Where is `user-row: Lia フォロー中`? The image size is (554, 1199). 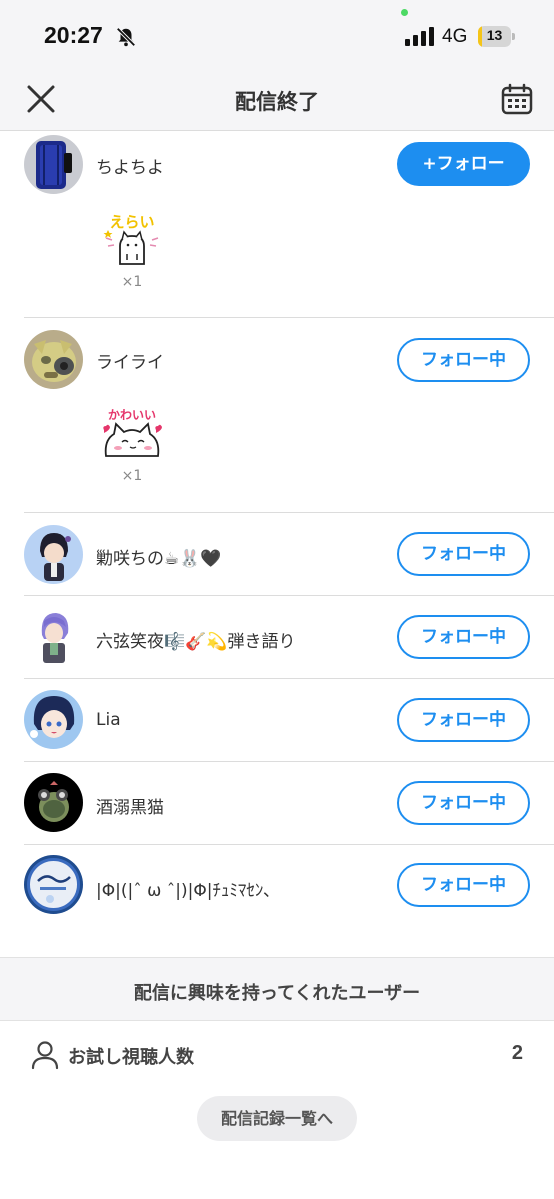 user-row: Lia フォロー中 is located at coordinates (277, 720).